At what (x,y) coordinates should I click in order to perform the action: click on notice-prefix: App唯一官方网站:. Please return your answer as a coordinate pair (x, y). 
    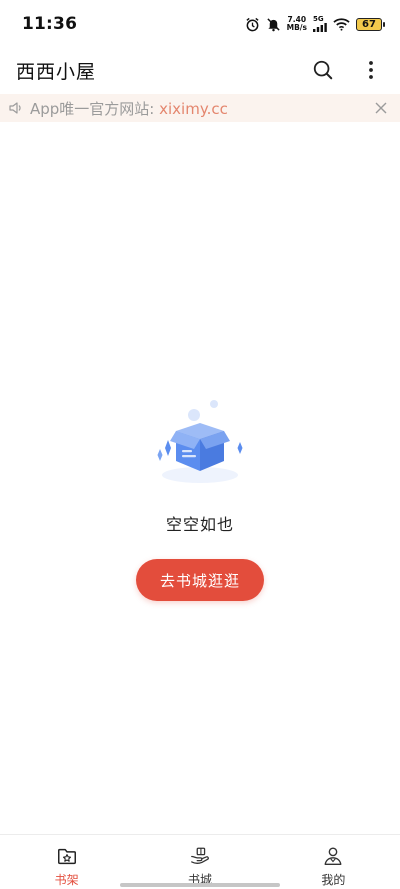
    Looking at the image, I should click on (95, 108).